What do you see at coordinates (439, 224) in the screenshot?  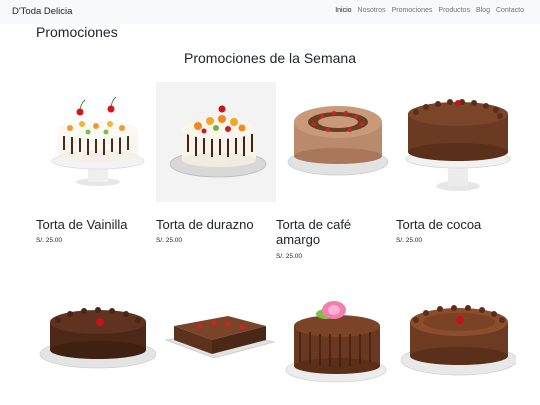 I see `product-name: Torta de cocoa` at bounding box center [439, 224].